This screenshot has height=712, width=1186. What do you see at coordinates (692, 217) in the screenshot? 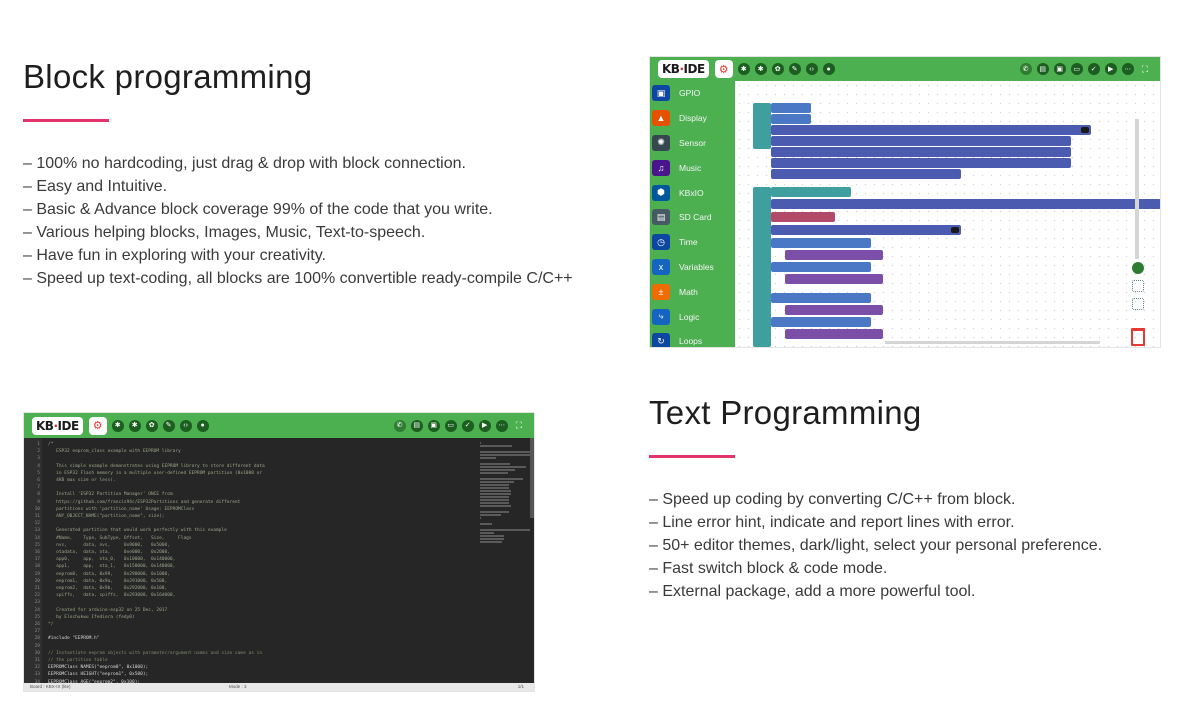
I see `category-sd-card: ▤ SD Card` at bounding box center [692, 217].